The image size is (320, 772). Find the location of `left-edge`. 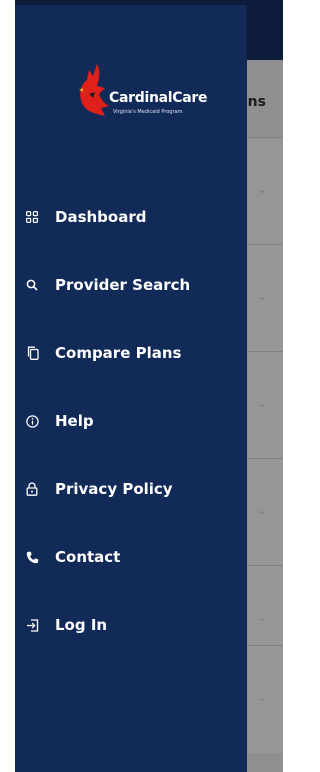

left-edge is located at coordinates (7, 386).